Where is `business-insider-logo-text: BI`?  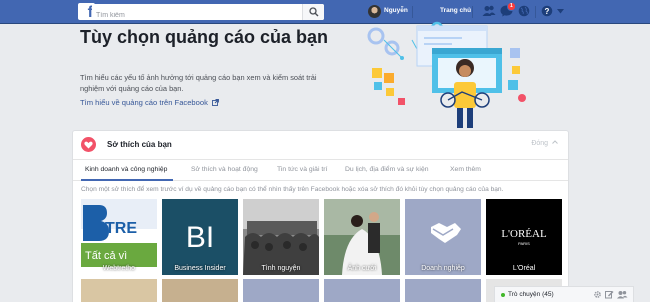
business-insider-logo-text: BI is located at coordinates (200, 237).